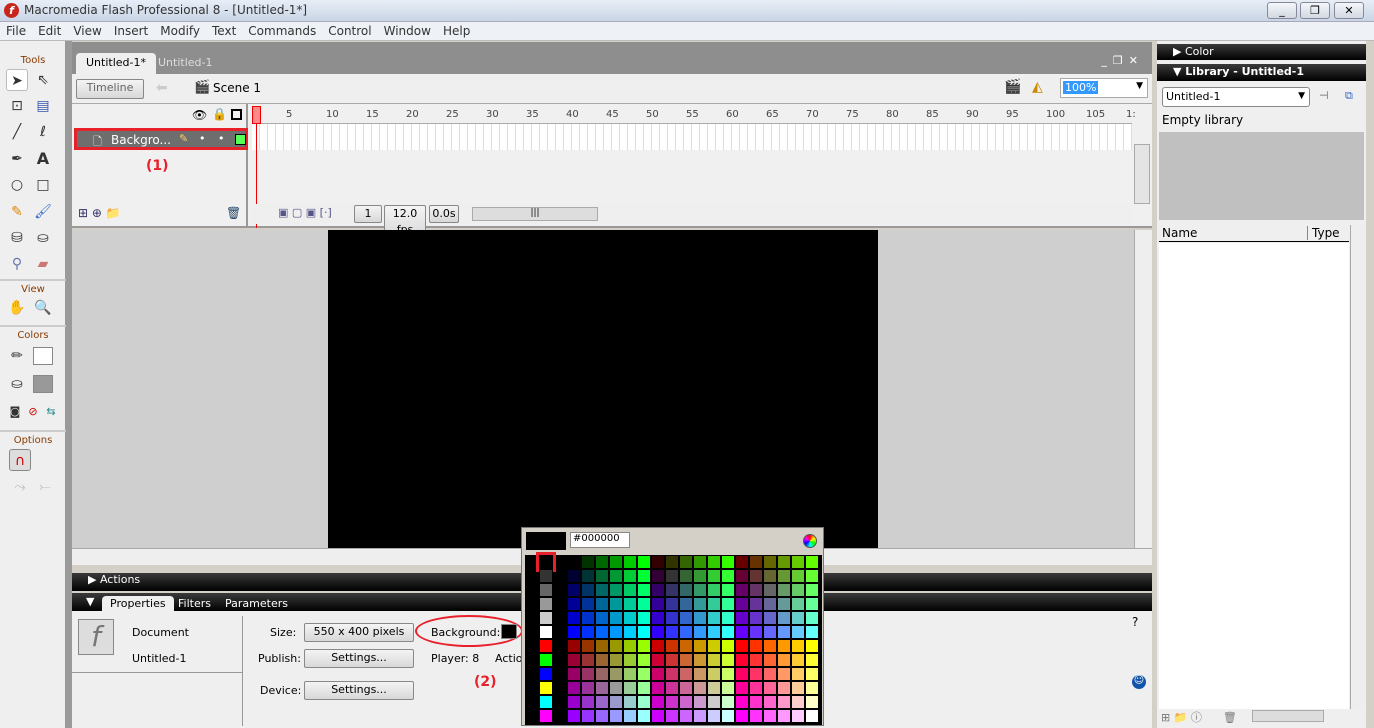  What do you see at coordinates (90, 601) in the screenshot?
I see `collapse-icon: ▼` at bounding box center [90, 601].